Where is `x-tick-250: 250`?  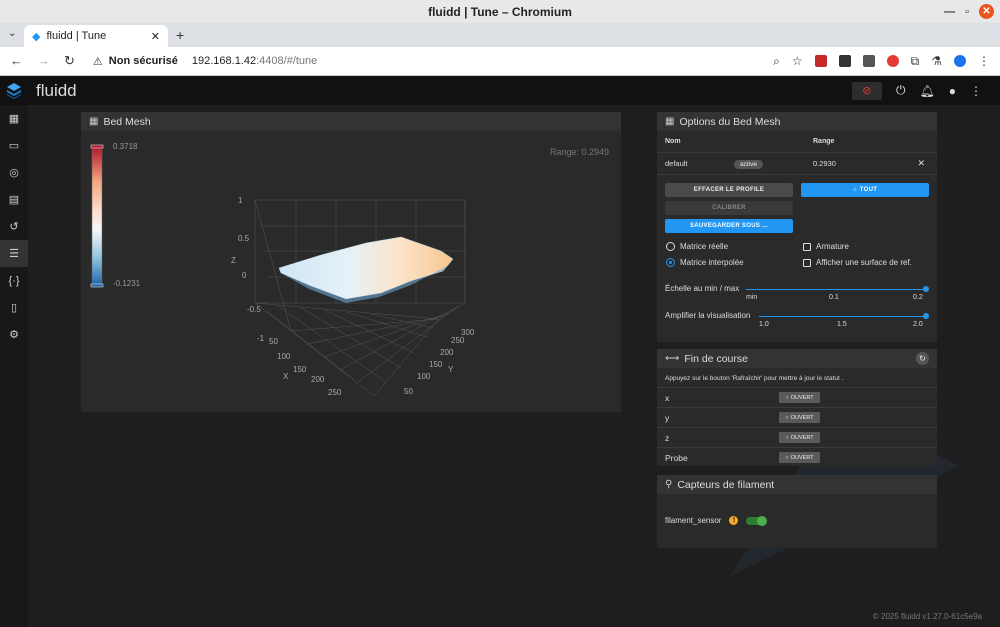
x-tick-250: 250 is located at coordinates (335, 392).